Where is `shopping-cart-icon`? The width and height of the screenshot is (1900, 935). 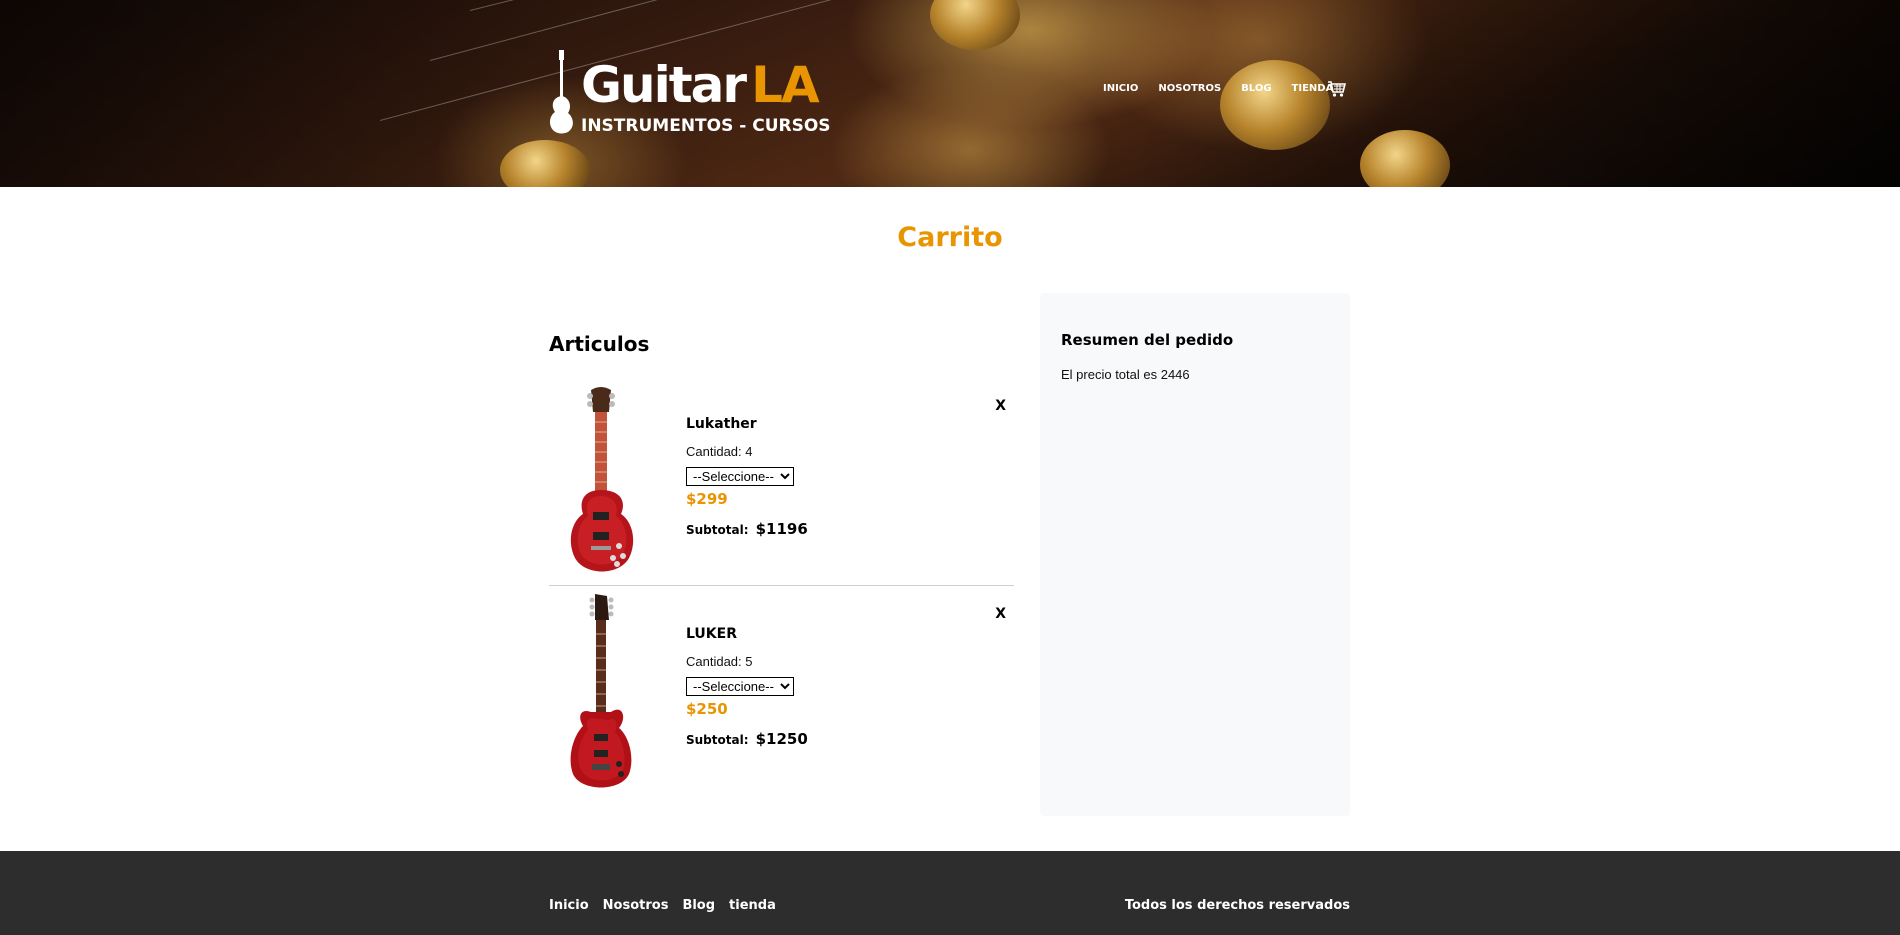
shopping-cart-icon is located at coordinates (1337, 91).